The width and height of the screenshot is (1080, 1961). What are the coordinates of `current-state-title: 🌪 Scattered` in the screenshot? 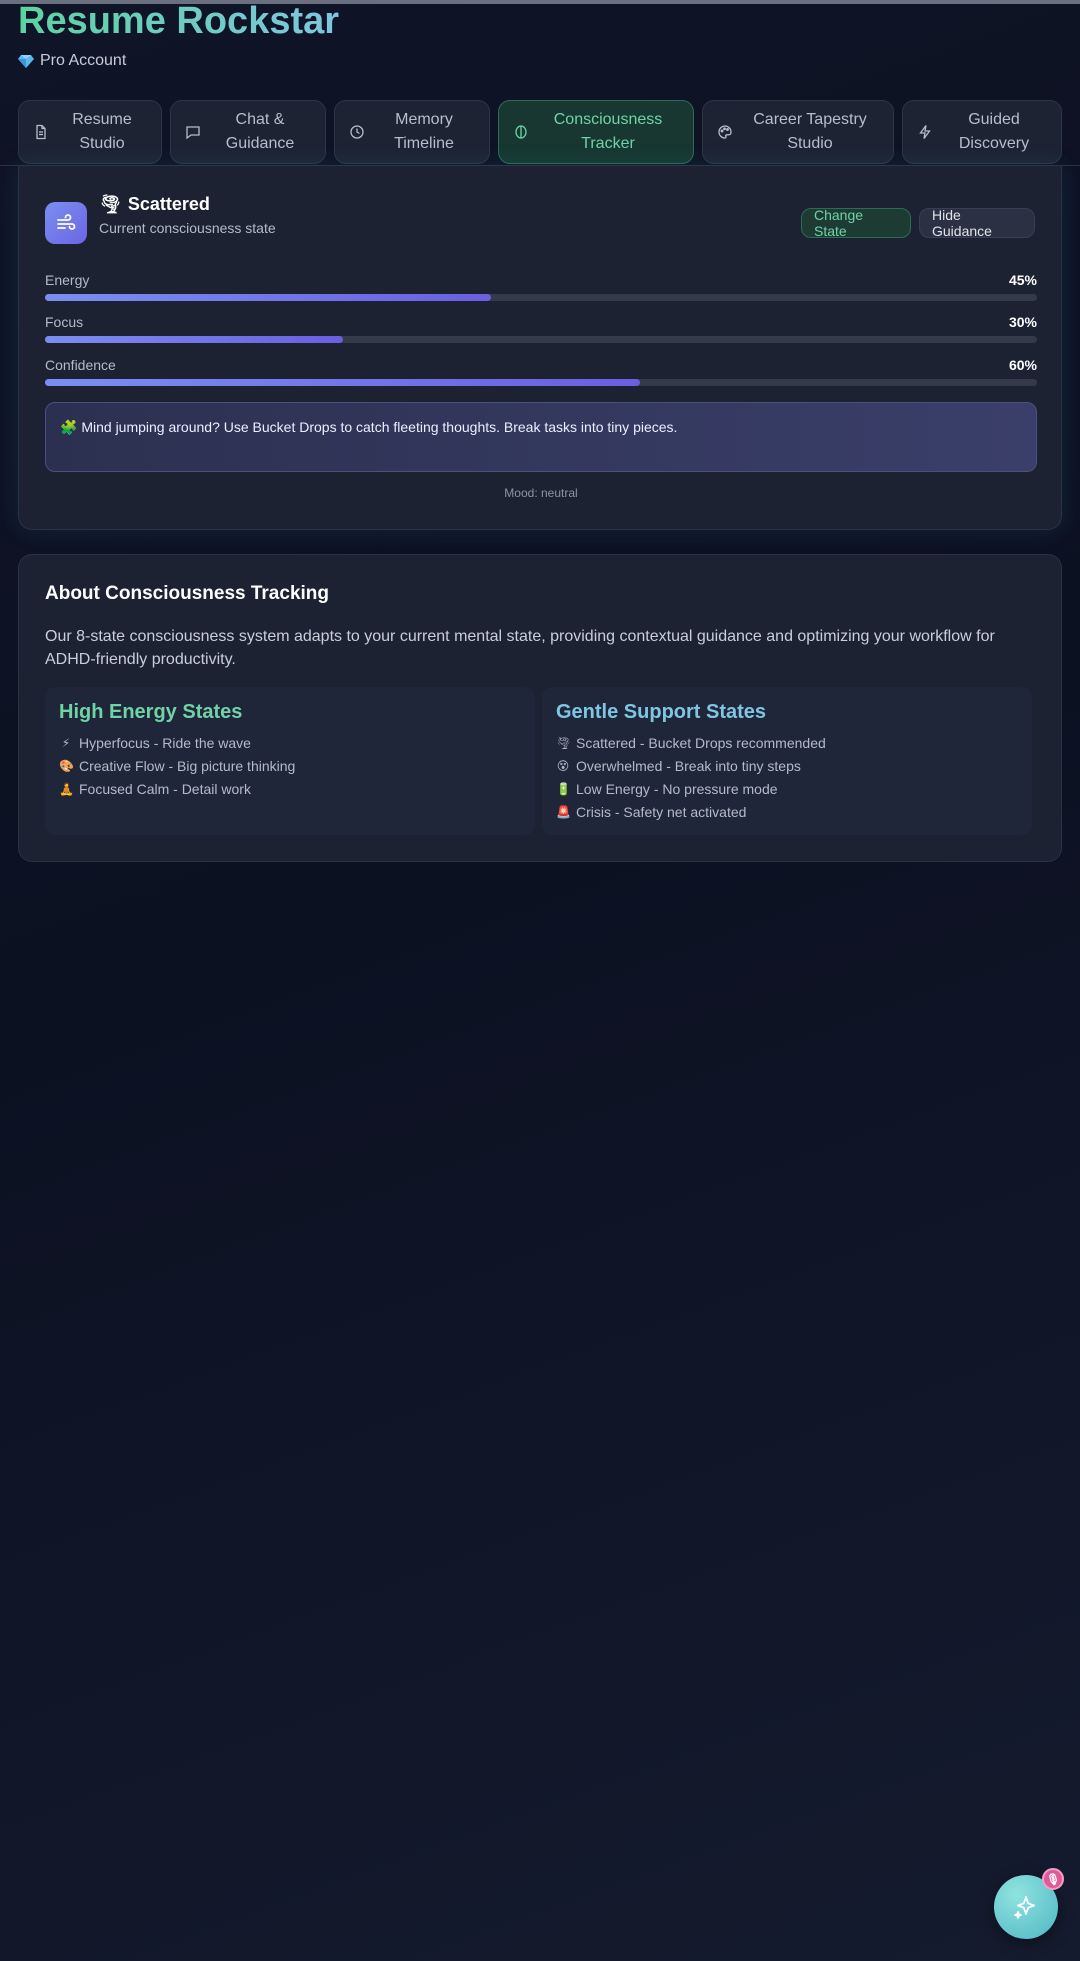 It's located at (154, 204).